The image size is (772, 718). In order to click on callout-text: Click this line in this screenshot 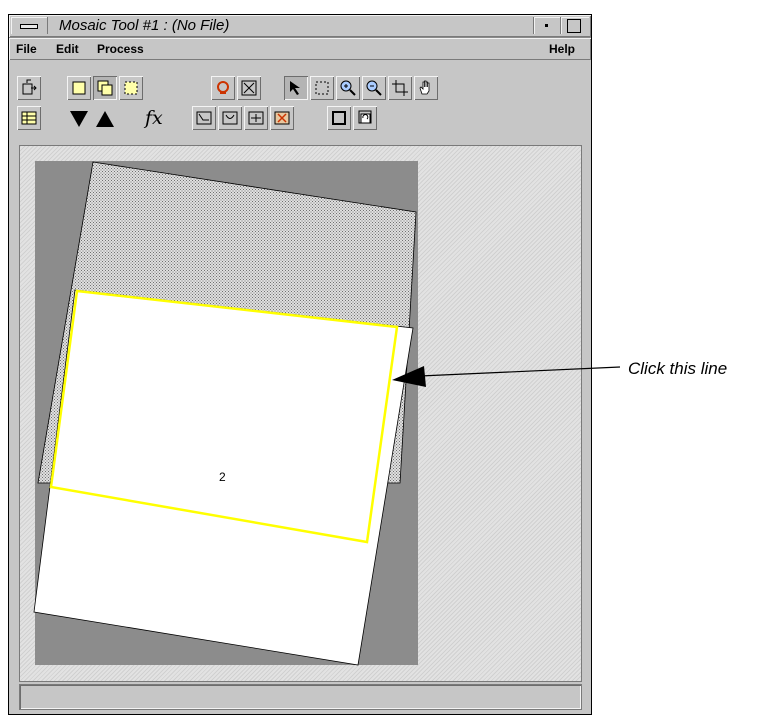, I will do `click(678, 368)`.